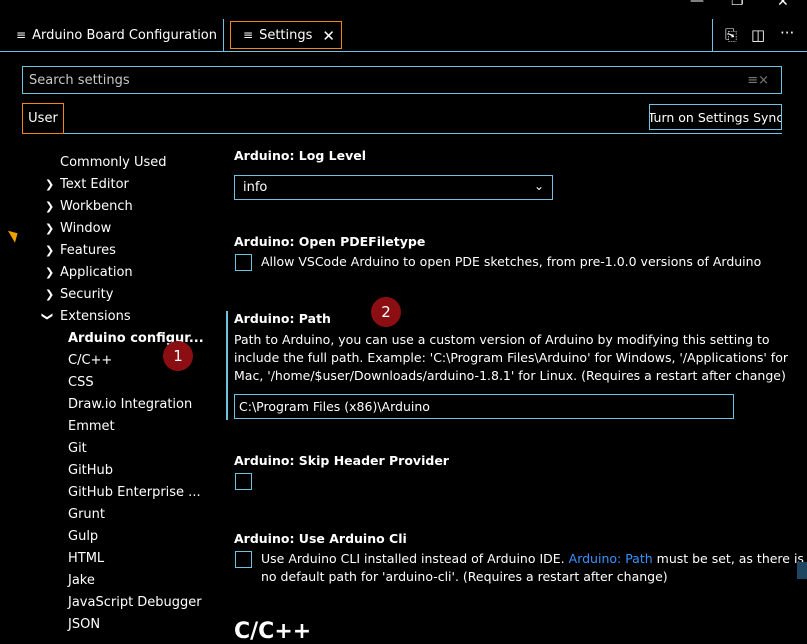 The width and height of the screenshot is (807, 644). Describe the element at coordinates (730, 558) in the screenshot. I see `use-cli-text: must be set, as there is` at that location.